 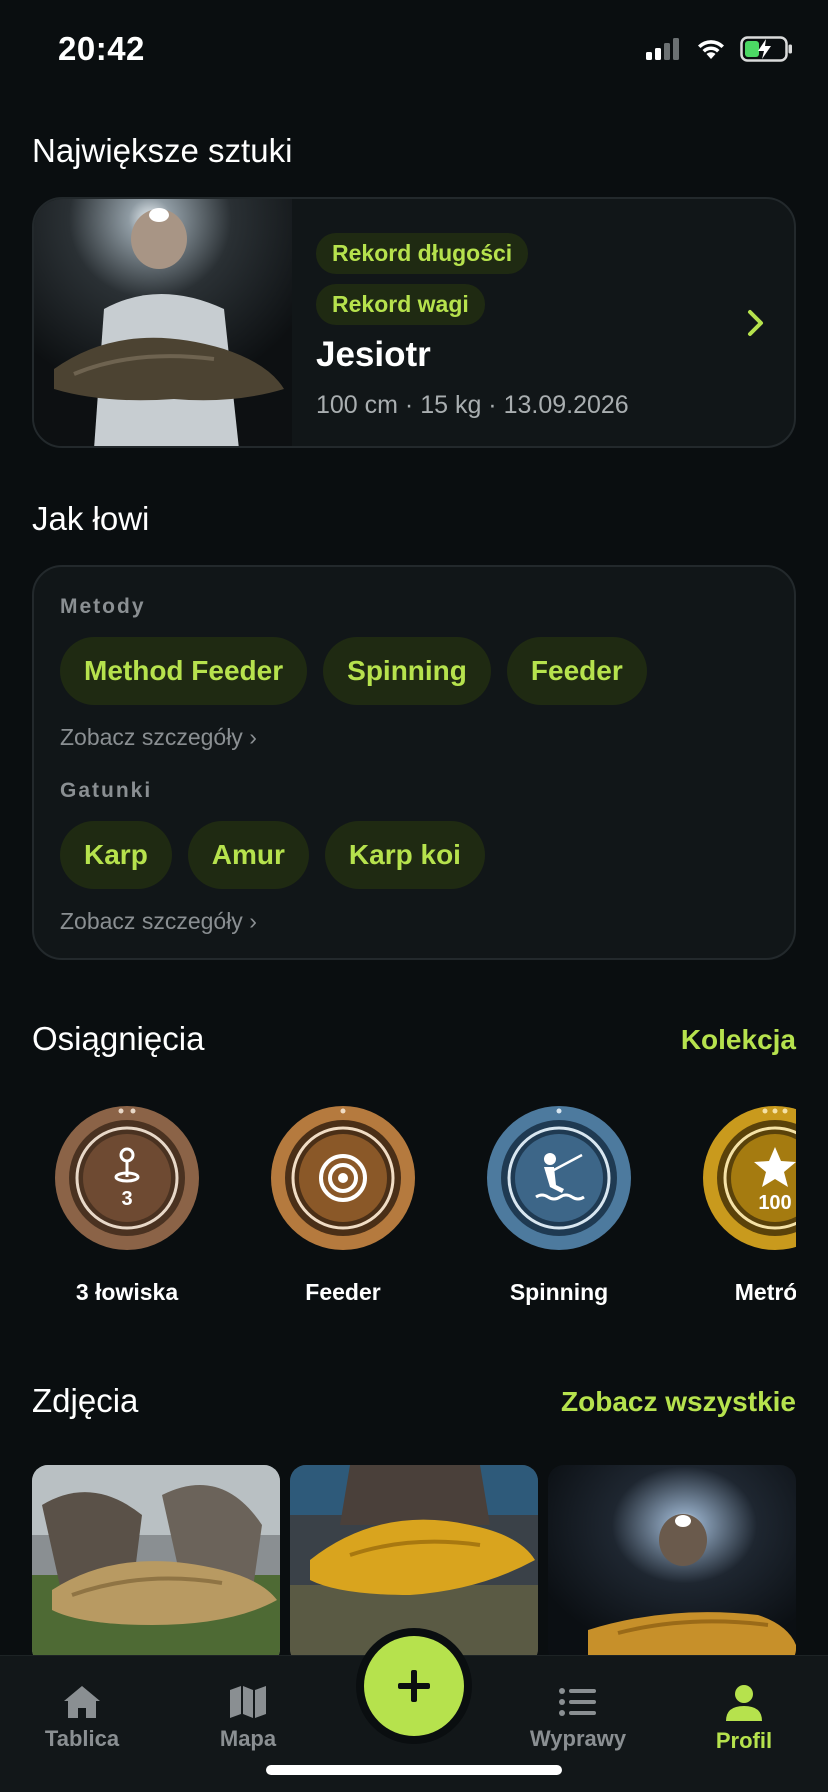 I want to click on badge-label: Feeder, so click(x=343, y=1292).